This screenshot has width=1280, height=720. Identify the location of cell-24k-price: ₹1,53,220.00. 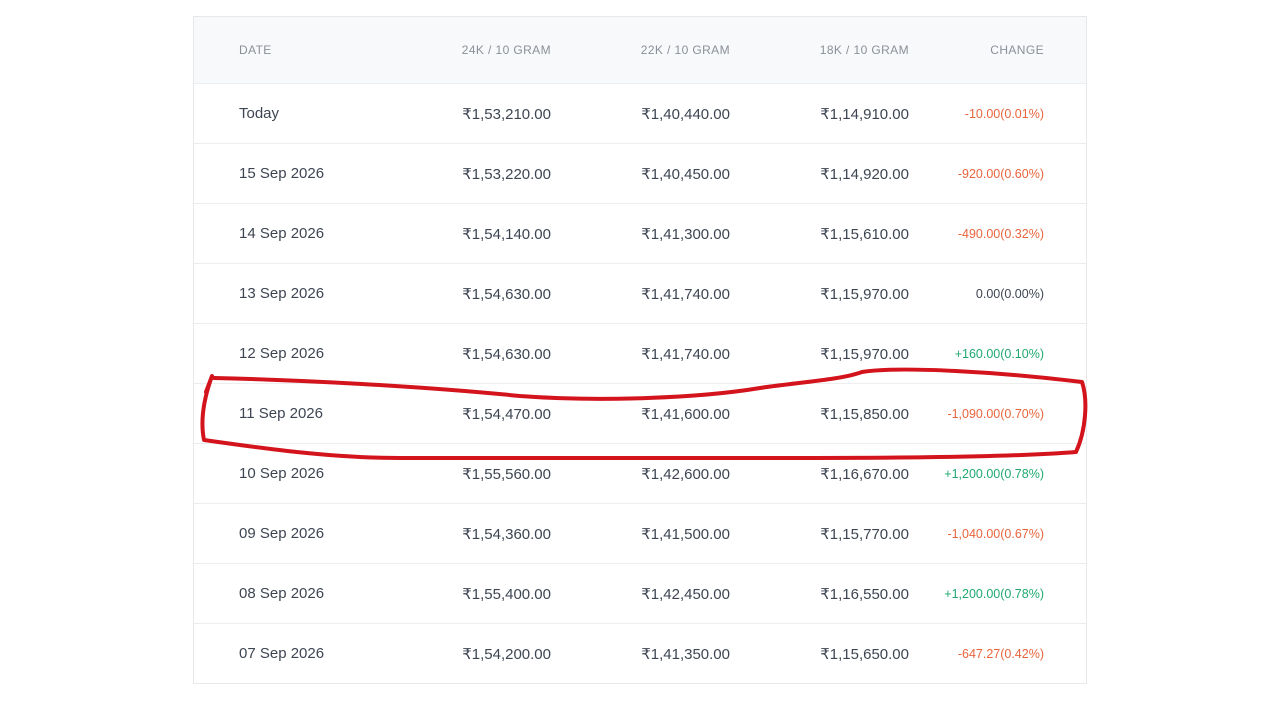
(506, 174).